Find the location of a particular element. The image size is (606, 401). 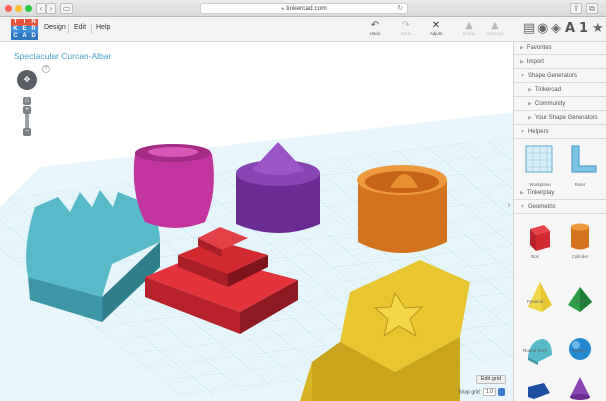

adjust-icon: ✕ is located at coordinates (436, 25).